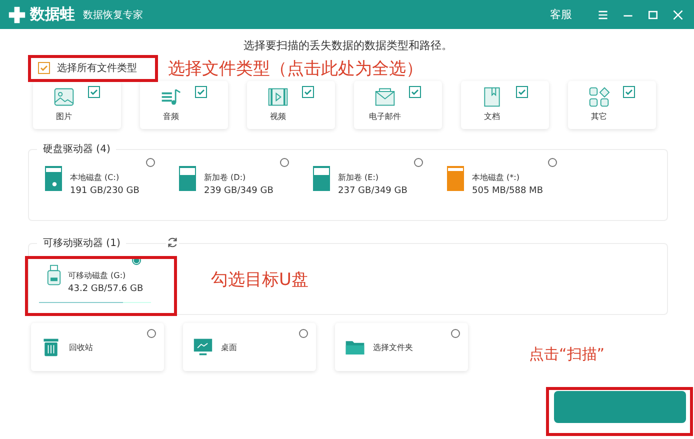  What do you see at coordinates (76, 149) in the screenshot?
I see `section-title: 硬盘驱动器 (4)` at bounding box center [76, 149].